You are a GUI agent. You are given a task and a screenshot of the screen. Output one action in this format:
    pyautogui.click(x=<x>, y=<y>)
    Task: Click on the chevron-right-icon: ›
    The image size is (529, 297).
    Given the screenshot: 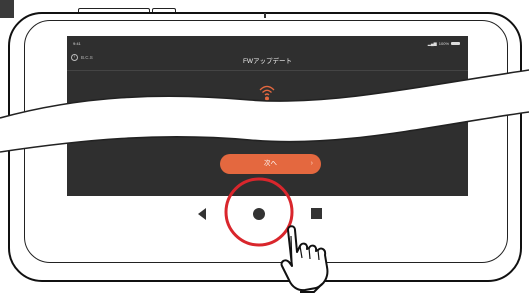 What is the action you would take?
    pyautogui.click(x=311, y=163)
    